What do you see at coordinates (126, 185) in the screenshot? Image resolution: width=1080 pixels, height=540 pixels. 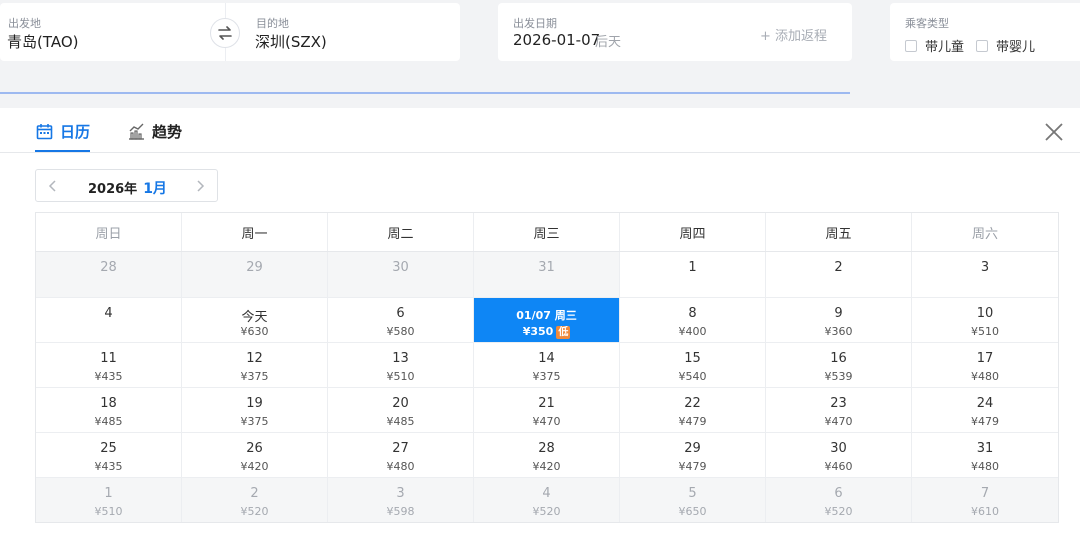 I see `month-navigator: 2026年 1月` at bounding box center [126, 185].